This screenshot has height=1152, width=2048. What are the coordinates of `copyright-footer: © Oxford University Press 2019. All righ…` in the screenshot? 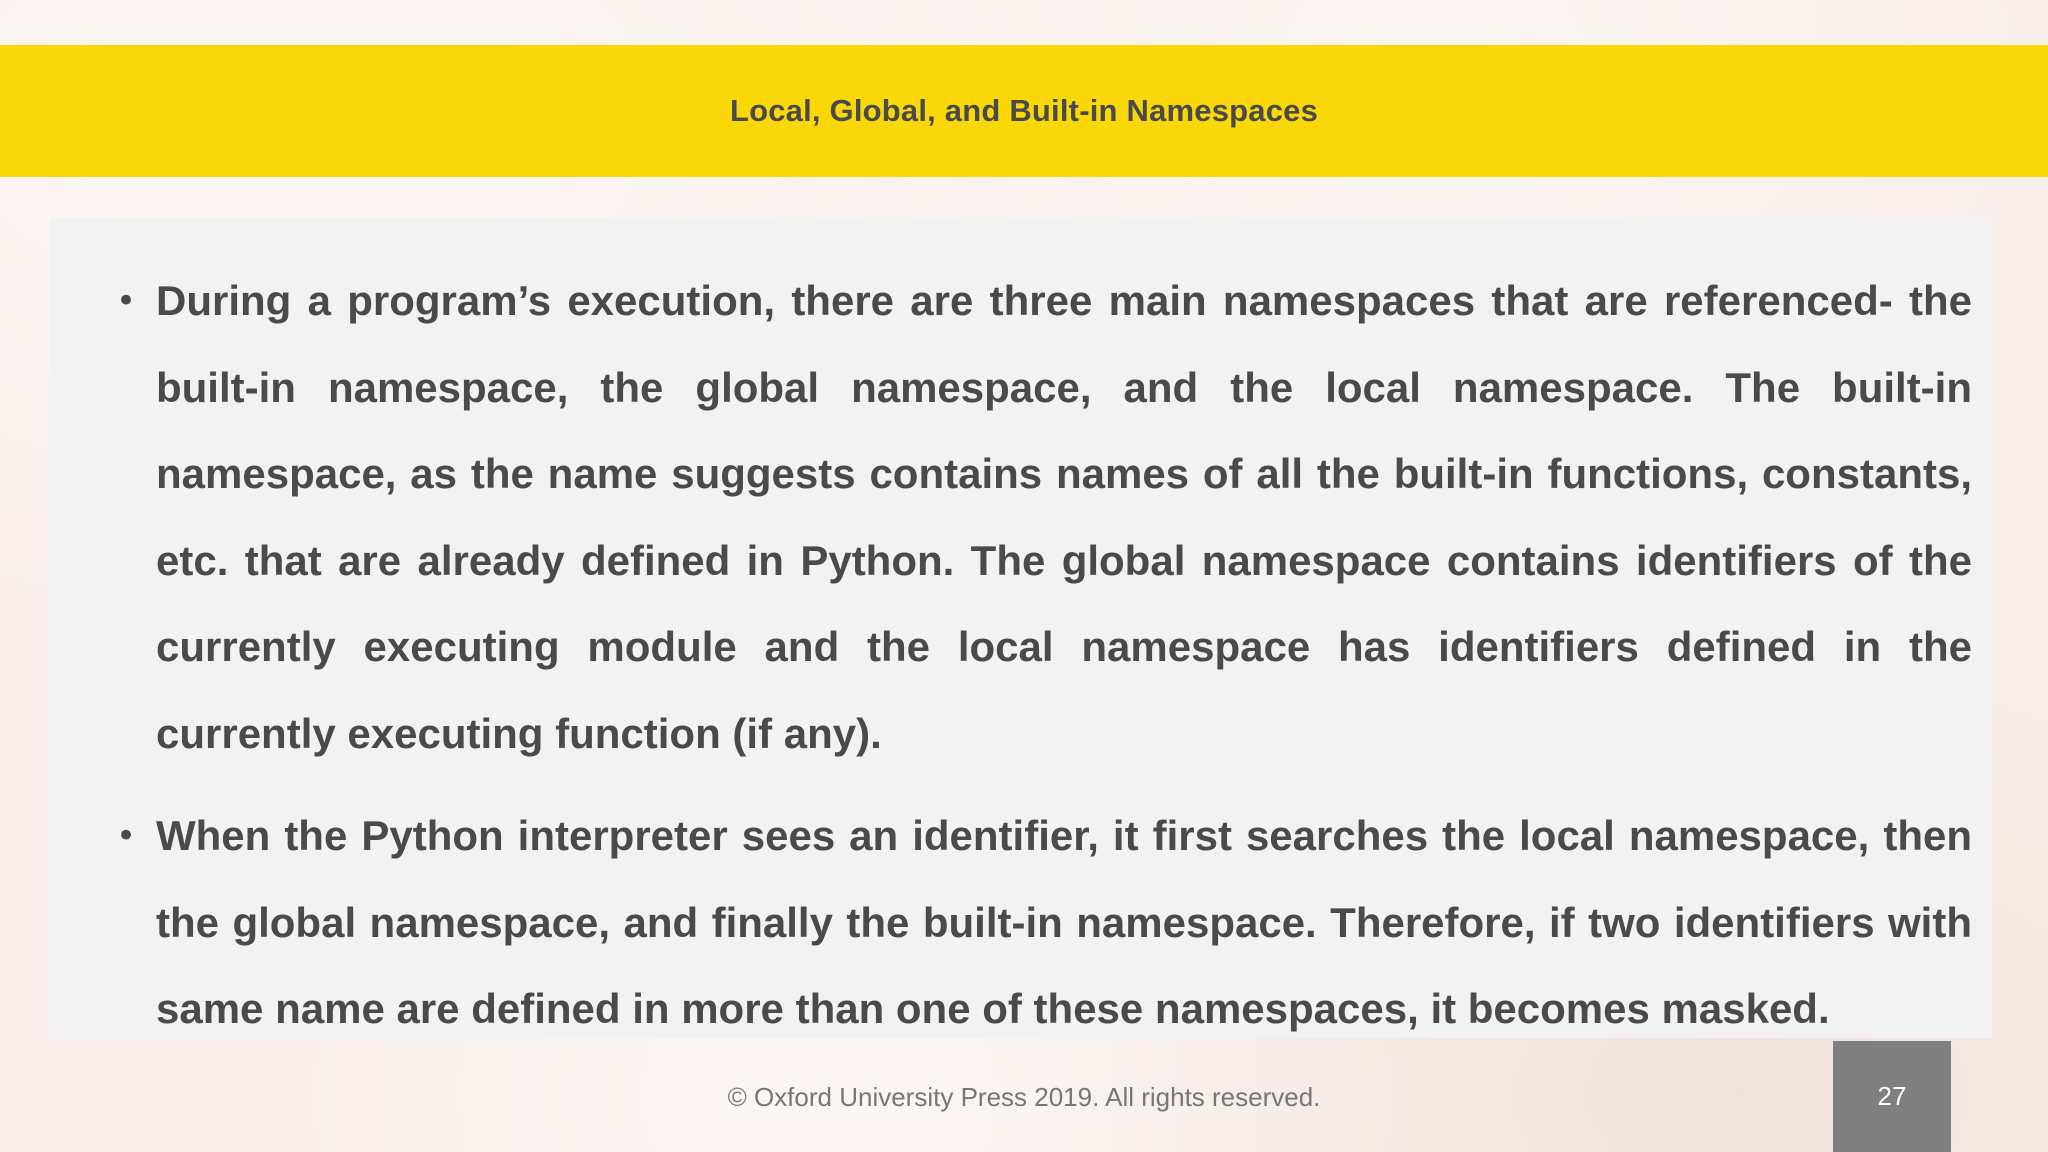 It's located at (1024, 1097).